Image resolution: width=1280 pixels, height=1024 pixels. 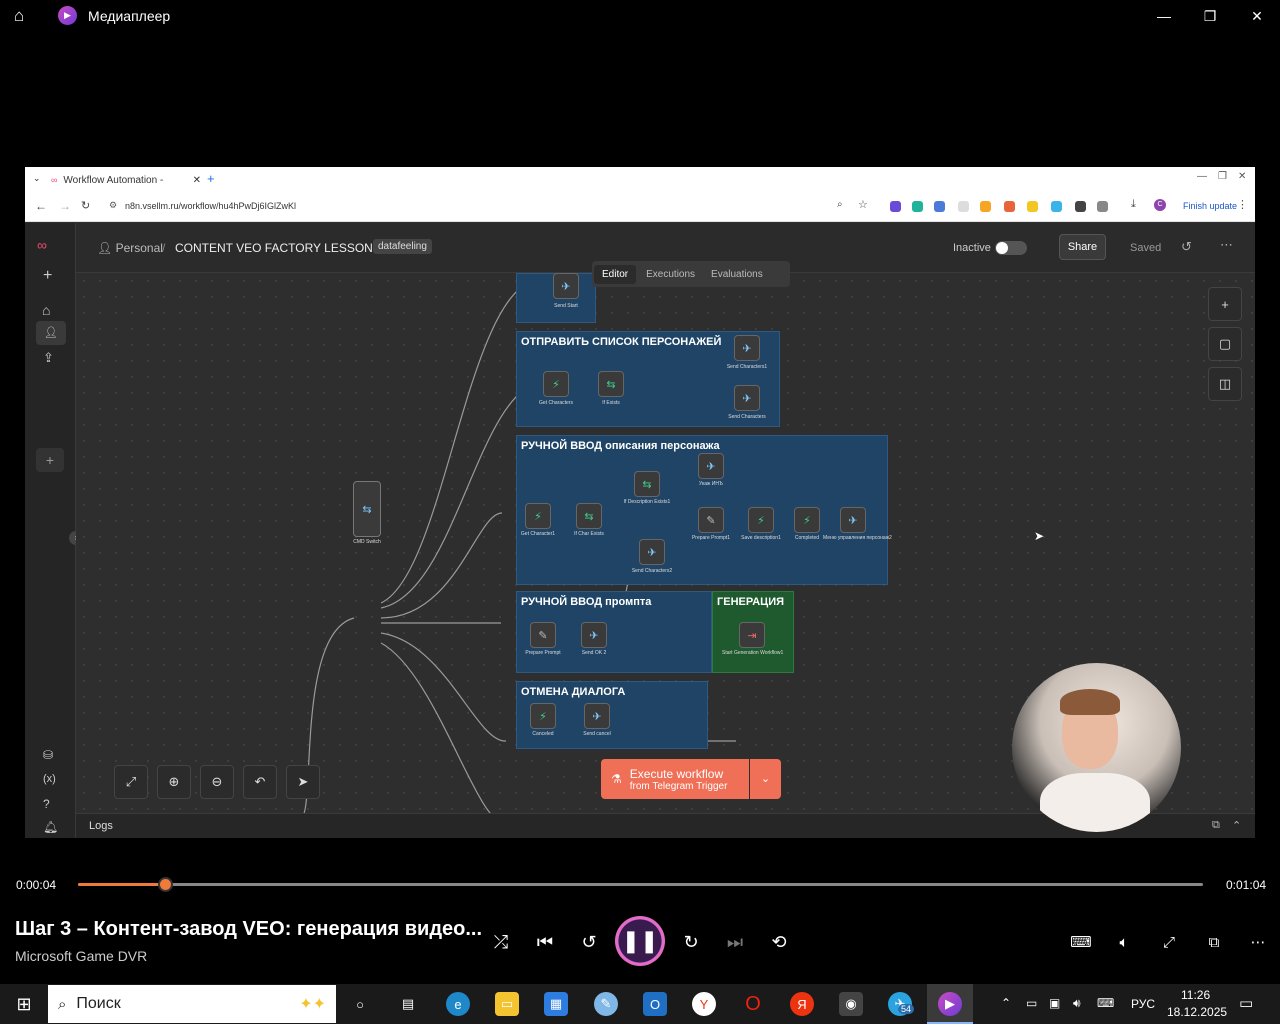 I want to click on variables-icon: (x), so click(x=49, y=779).